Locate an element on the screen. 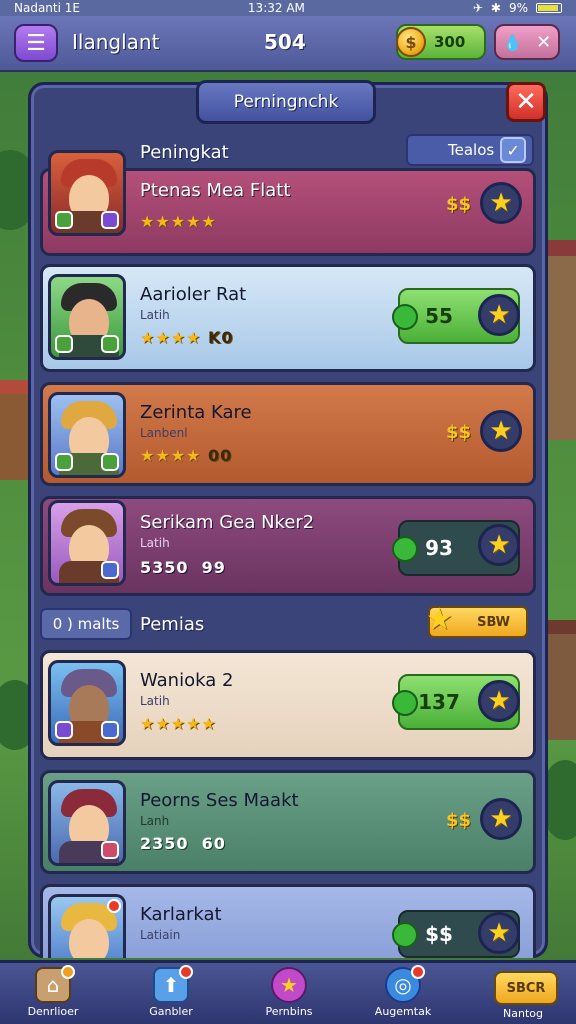  coin-balance-button: $ 300 is located at coordinates (441, 42).